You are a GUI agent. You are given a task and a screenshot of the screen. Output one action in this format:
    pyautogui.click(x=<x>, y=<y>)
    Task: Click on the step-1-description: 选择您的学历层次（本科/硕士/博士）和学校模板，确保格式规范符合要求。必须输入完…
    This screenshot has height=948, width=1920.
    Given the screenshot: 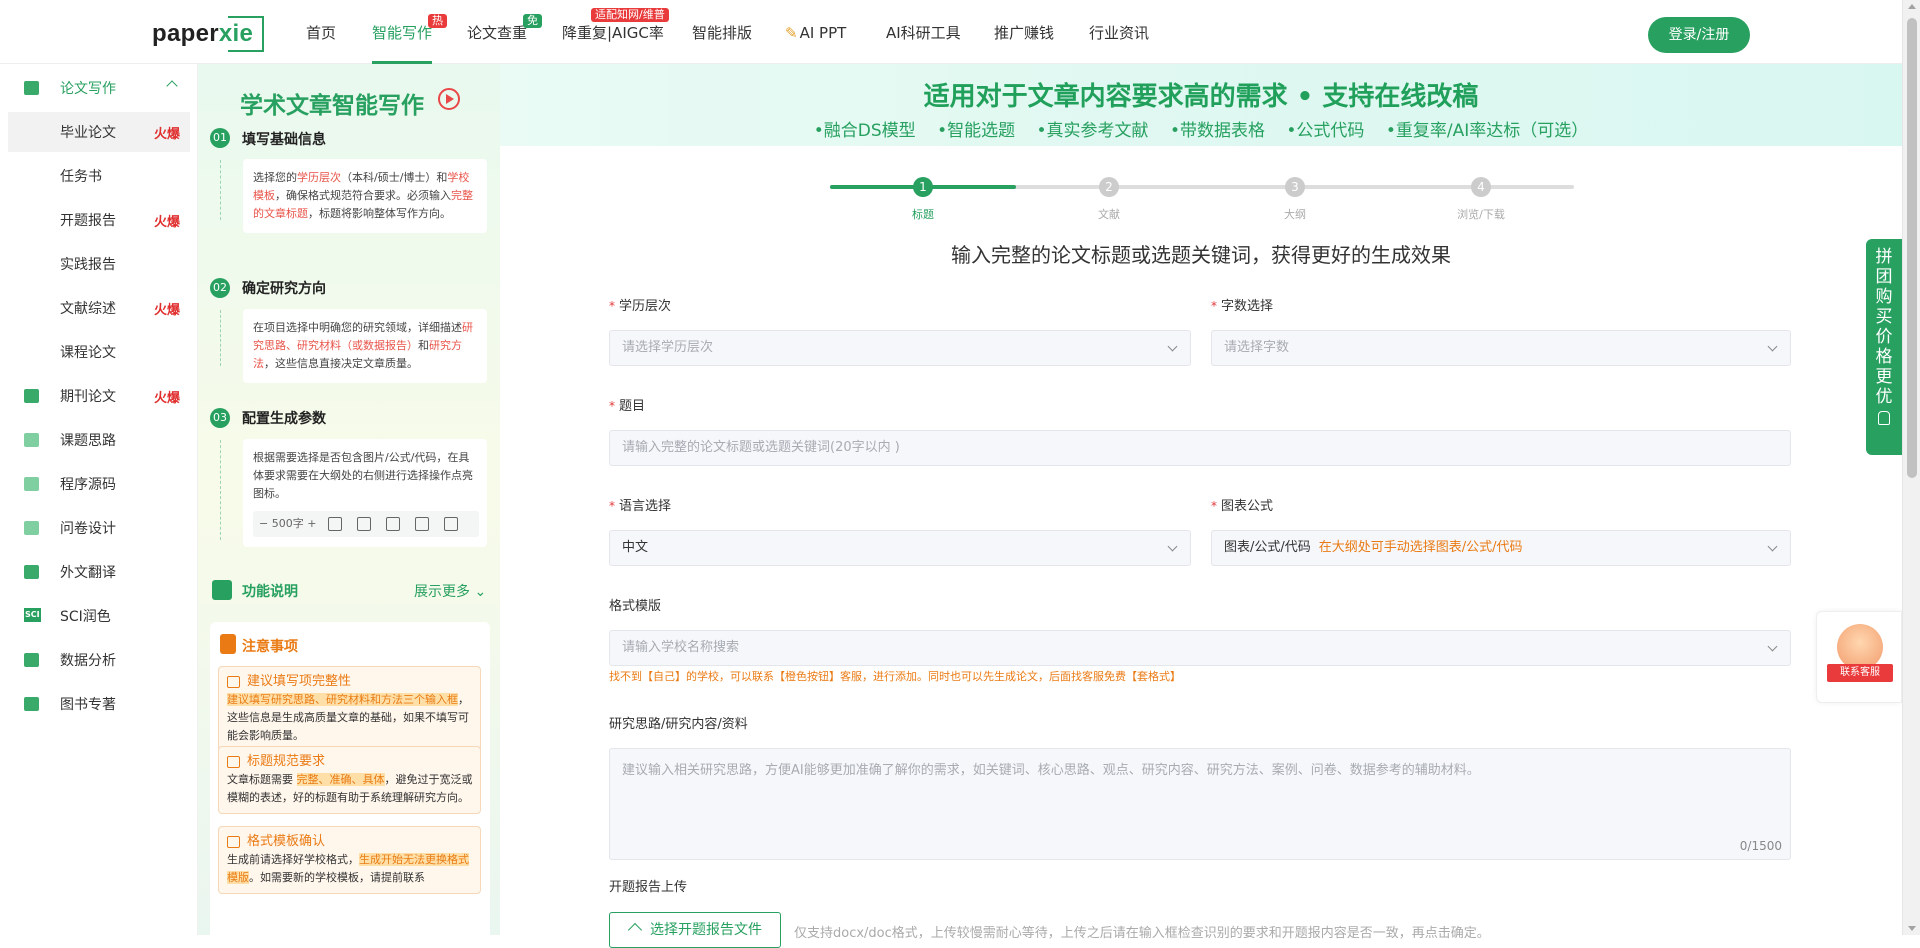 What is the action you would take?
    pyautogui.click(x=365, y=196)
    